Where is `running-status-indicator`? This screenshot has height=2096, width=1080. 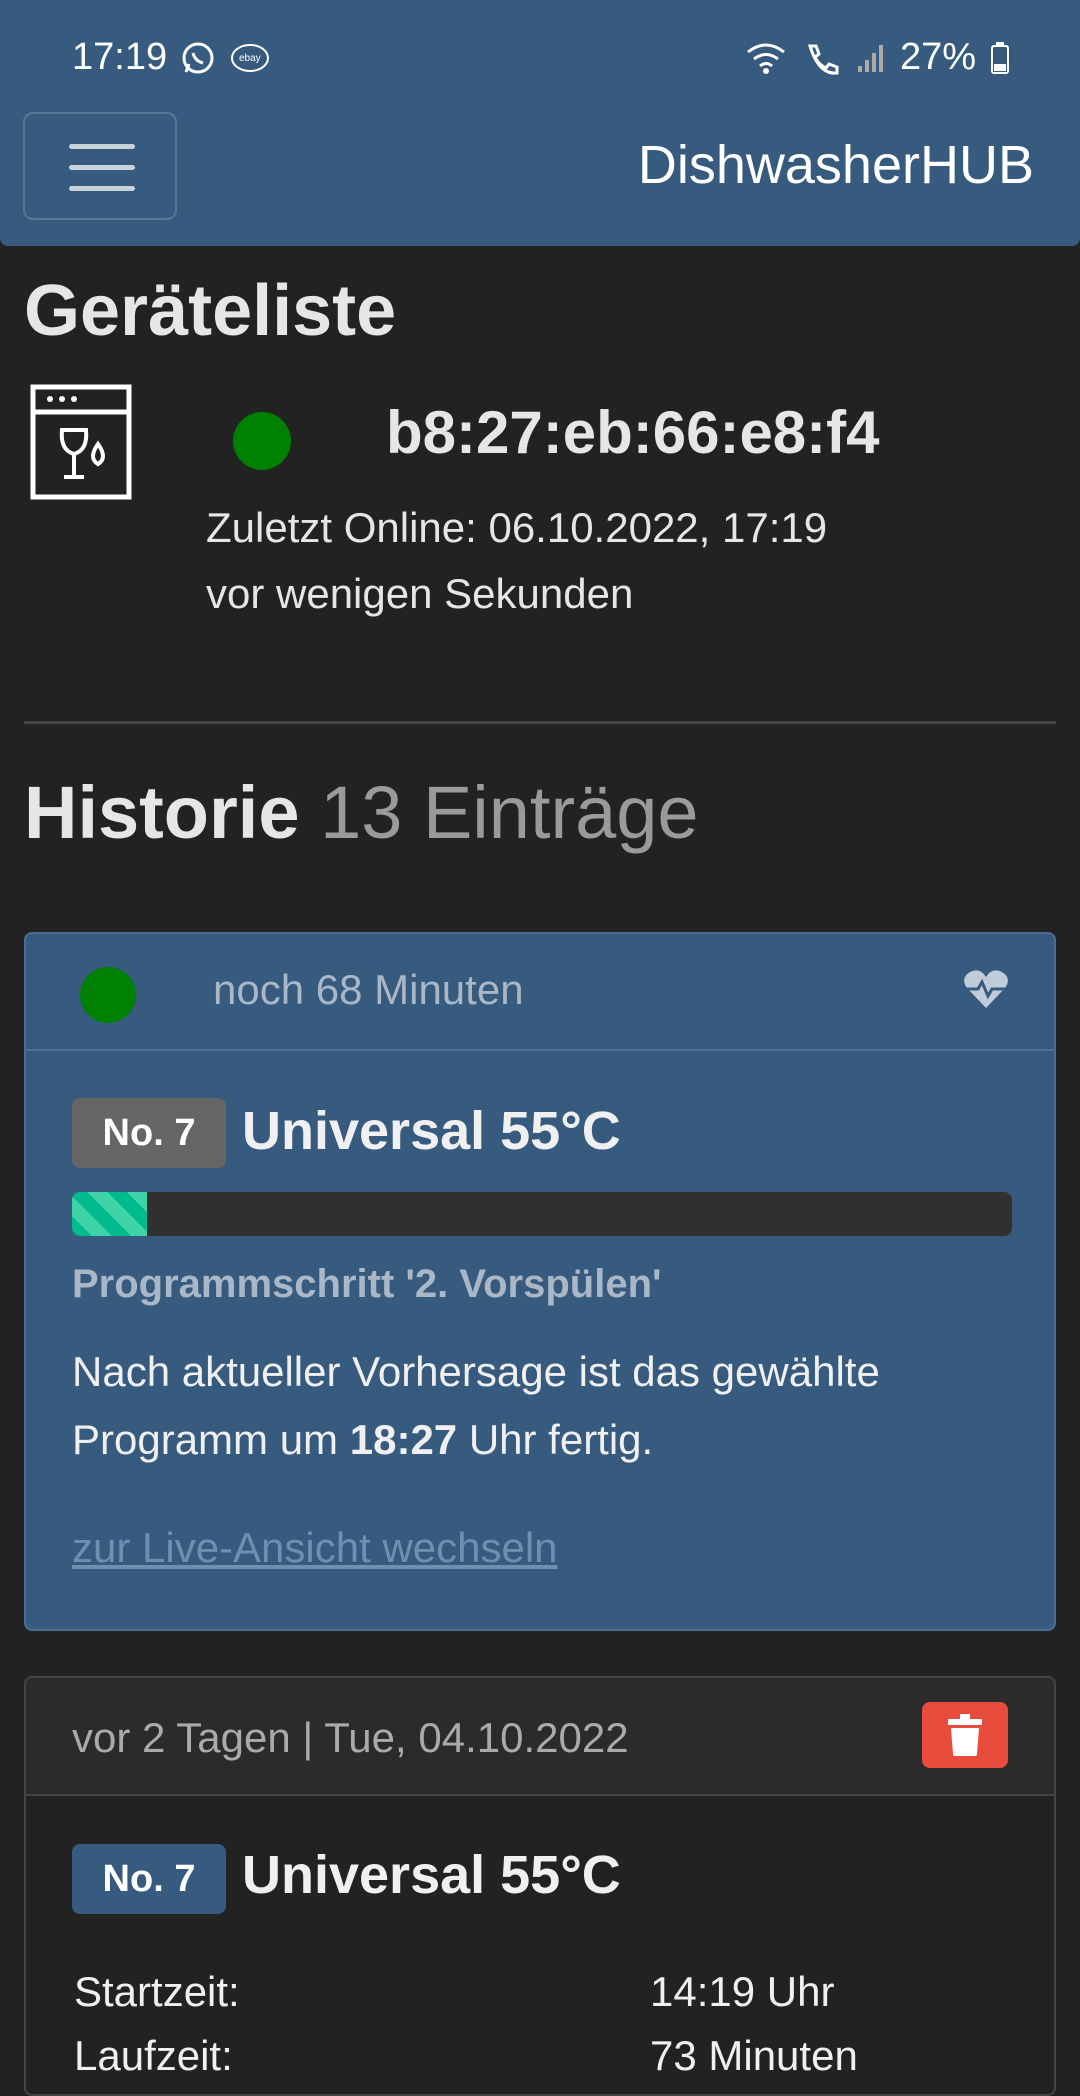
running-status-indicator is located at coordinates (108, 995).